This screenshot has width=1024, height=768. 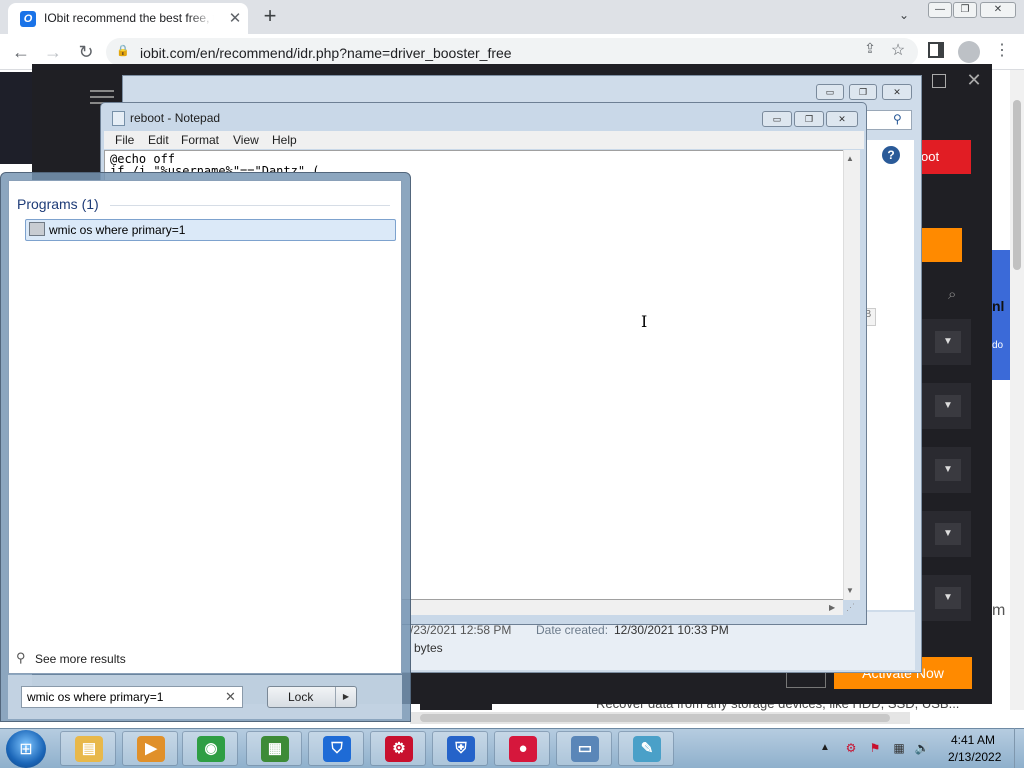 I want to click on windows-logo-icon: ⊞, so click(x=26, y=749).